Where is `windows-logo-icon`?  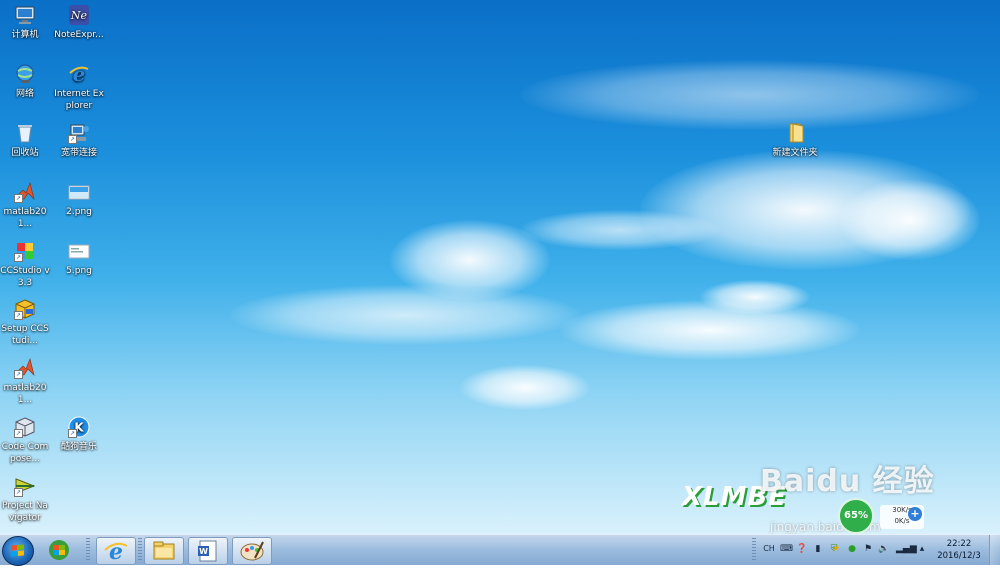
windows-logo-icon is located at coordinates (17, 550).